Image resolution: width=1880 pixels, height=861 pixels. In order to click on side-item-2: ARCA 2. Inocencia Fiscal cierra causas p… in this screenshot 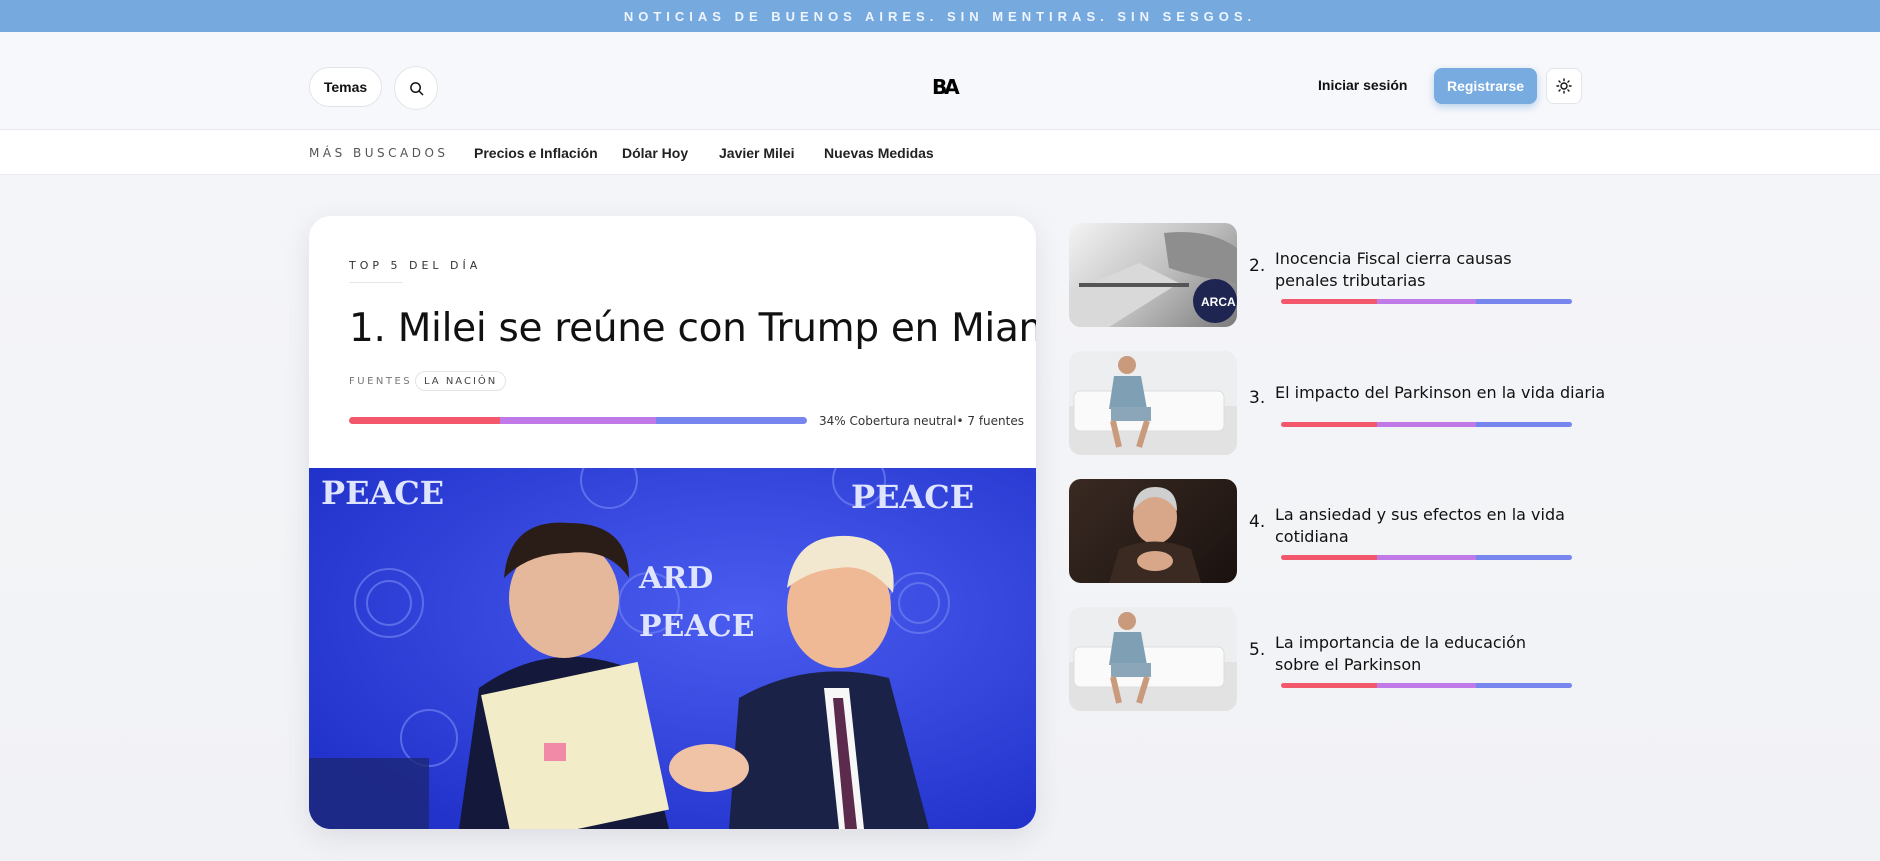, I will do `click(1324, 275)`.